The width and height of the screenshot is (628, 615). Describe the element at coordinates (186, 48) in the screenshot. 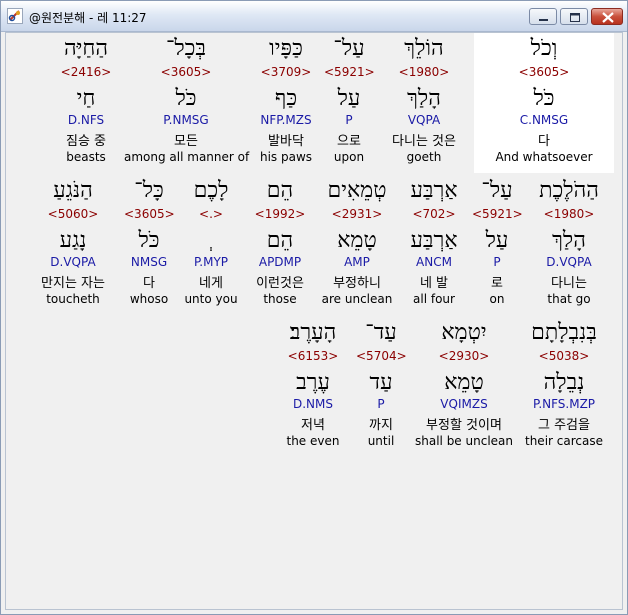

I see `hebrew-word: בְּכָל־` at that location.